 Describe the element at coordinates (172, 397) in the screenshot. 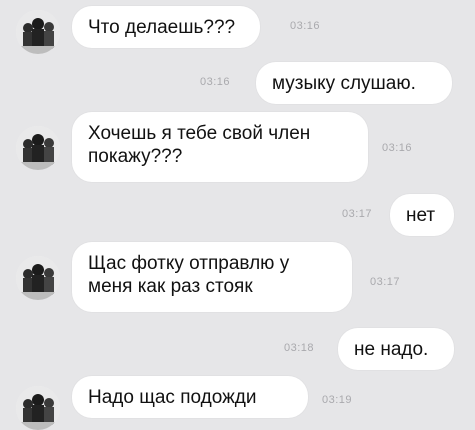

I see `message-text: Надо щас подожди` at that location.